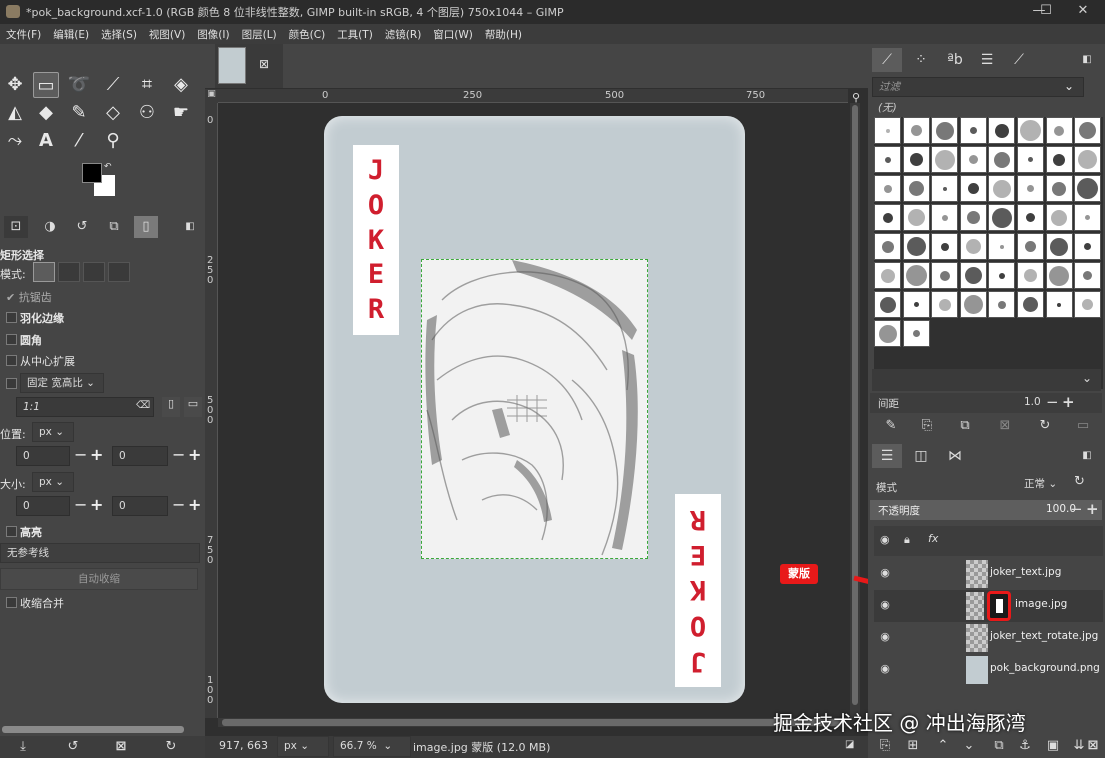 Image resolution: width=1105 pixels, height=758 pixels. What do you see at coordinates (143, 405) in the screenshot?
I see `clear-ratio-icon: ⌫` at bounding box center [143, 405].